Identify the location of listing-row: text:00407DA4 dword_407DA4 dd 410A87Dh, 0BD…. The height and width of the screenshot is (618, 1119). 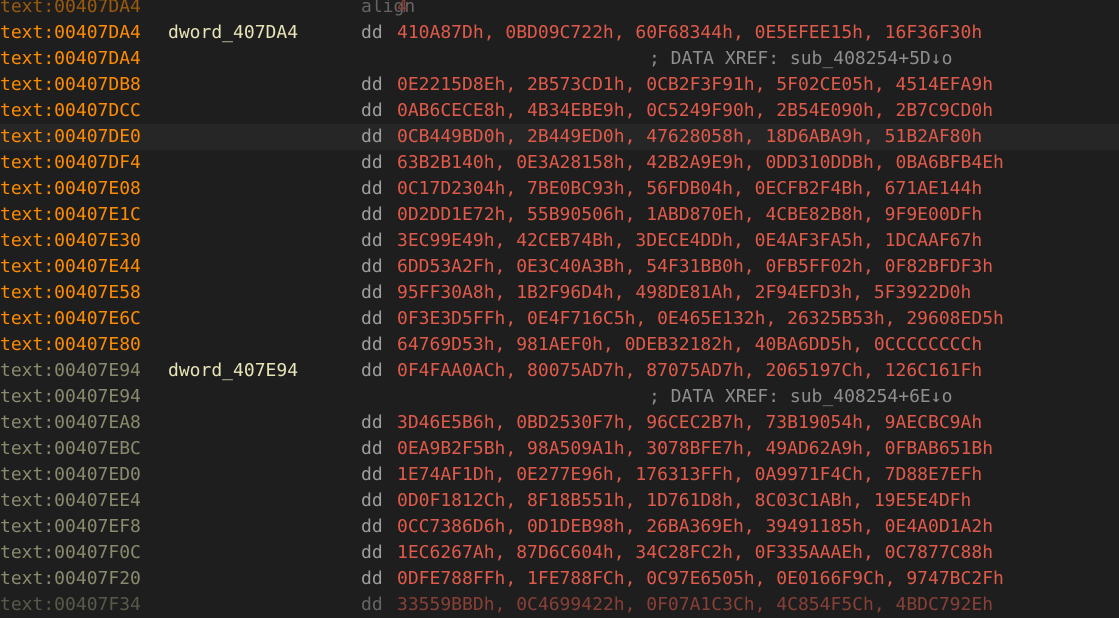
(559, 33).